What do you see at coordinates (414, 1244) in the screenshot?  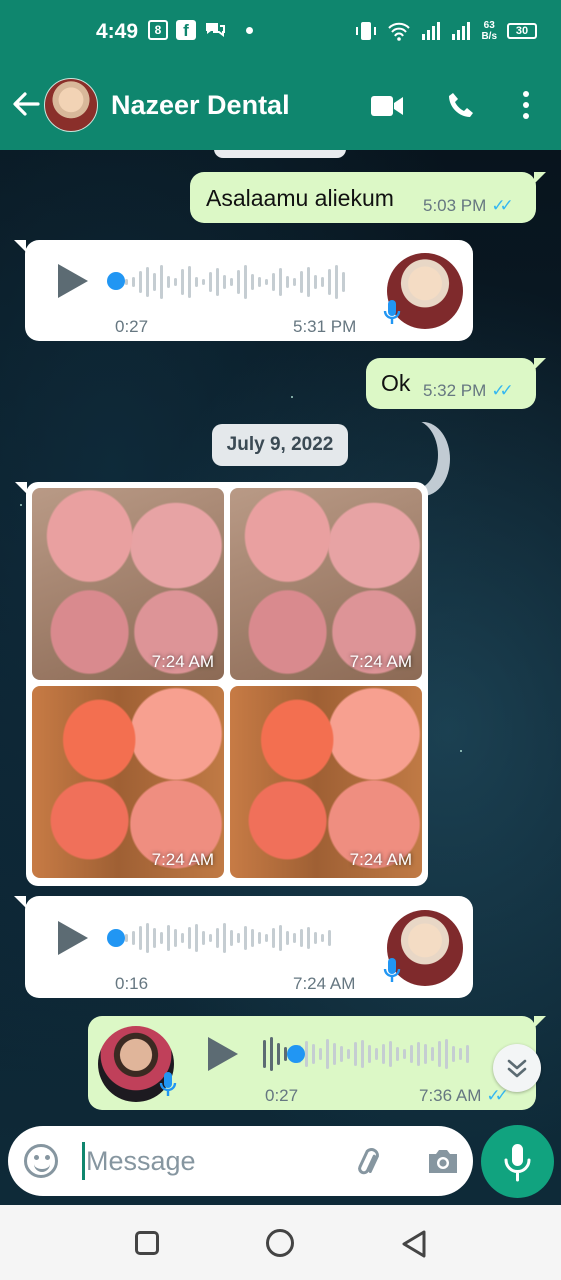 I see `nav-back-icon` at bounding box center [414, 1244].